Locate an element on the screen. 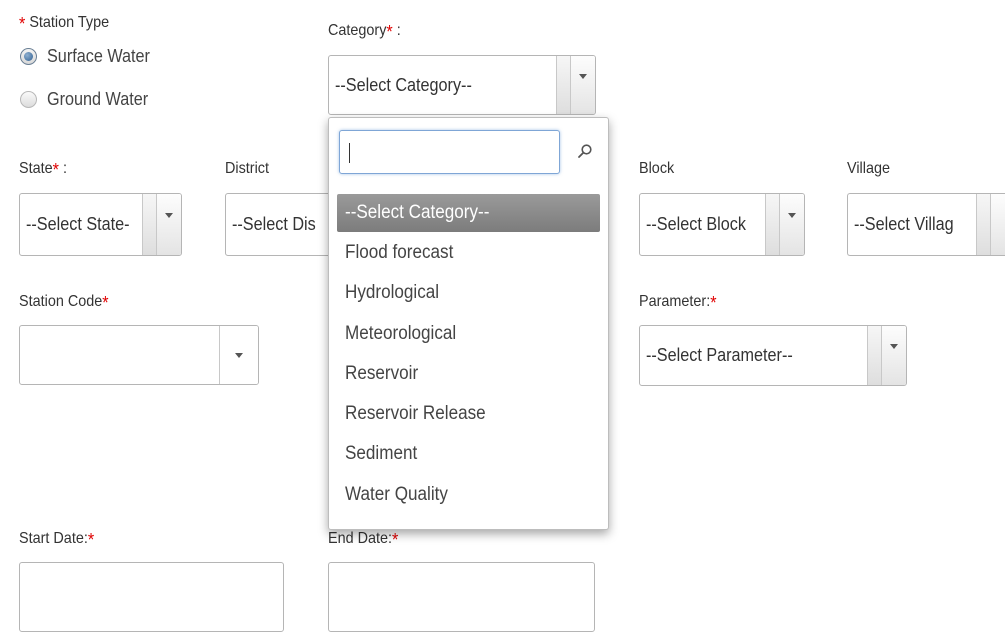 Image resolution: width=1005 pixels, height=632 pixels. station-code-select is located at coordinates (139, 355).